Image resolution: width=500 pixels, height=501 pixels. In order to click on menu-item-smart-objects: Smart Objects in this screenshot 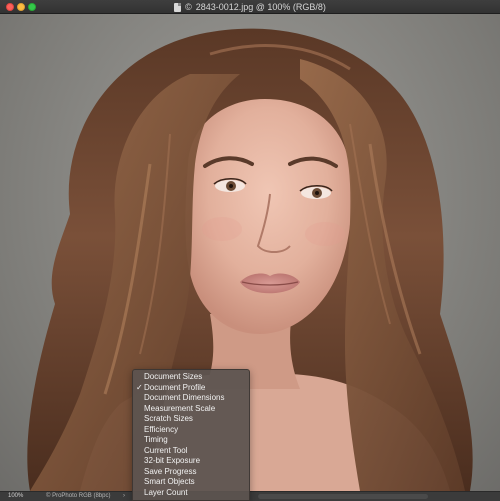, I will do `click(191, 482)`.